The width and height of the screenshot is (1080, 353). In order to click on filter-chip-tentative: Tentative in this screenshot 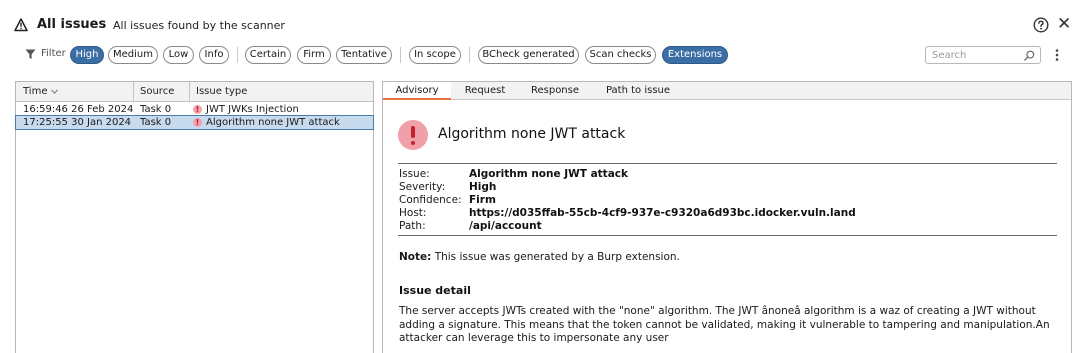, I will do `click(364, 55)`.